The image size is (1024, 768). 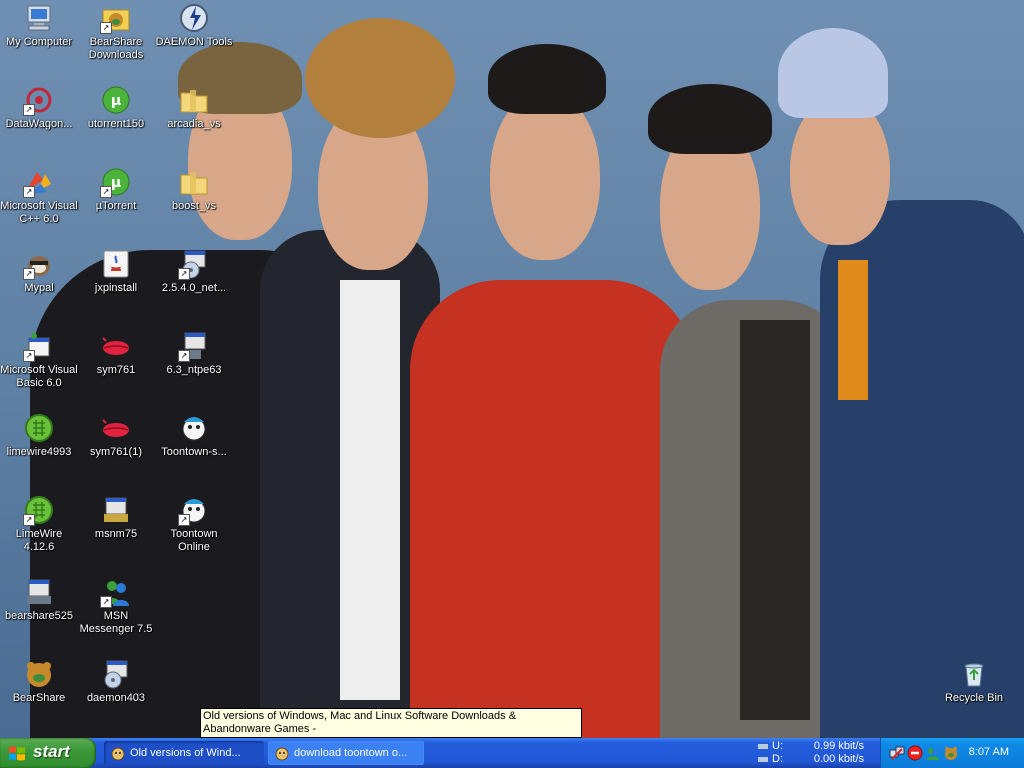 I want to click on desktop-icon-my-computer: My Computer, so click(x=39, y=25).